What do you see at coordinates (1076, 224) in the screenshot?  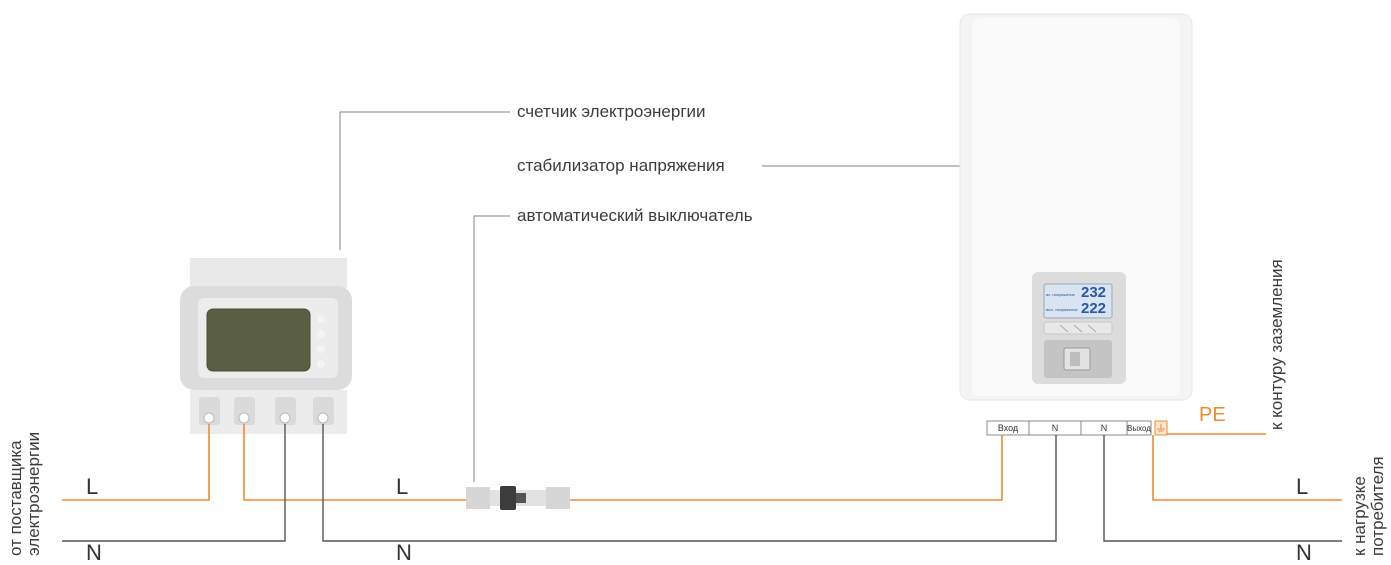 I see `voltage-stabilizer` at bounding box center [1076, 224].